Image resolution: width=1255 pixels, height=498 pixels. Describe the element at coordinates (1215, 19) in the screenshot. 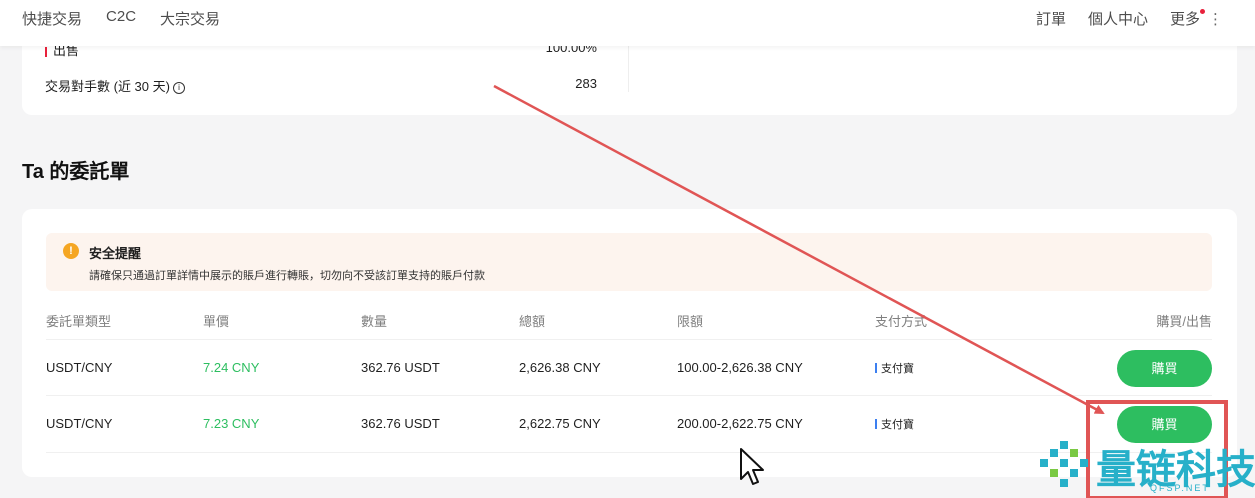

I see `kebab-menu-icon: ⋮` at that location.